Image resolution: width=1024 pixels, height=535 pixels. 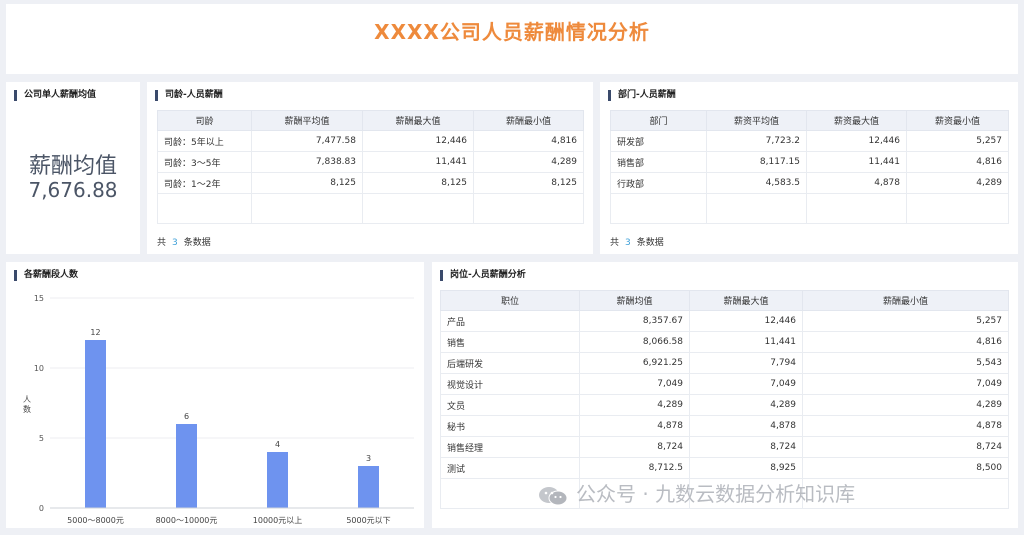 What do you see at coordinates (277, 444) in the screenshot?
I see `bar-value-label: 4` at bounding box center [277, 444].